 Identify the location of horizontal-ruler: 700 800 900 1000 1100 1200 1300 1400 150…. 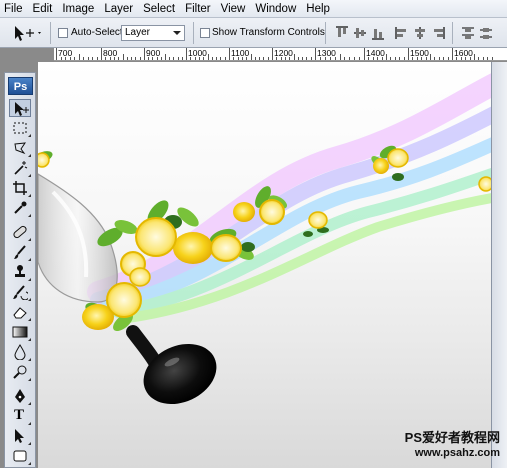
(280, 54).